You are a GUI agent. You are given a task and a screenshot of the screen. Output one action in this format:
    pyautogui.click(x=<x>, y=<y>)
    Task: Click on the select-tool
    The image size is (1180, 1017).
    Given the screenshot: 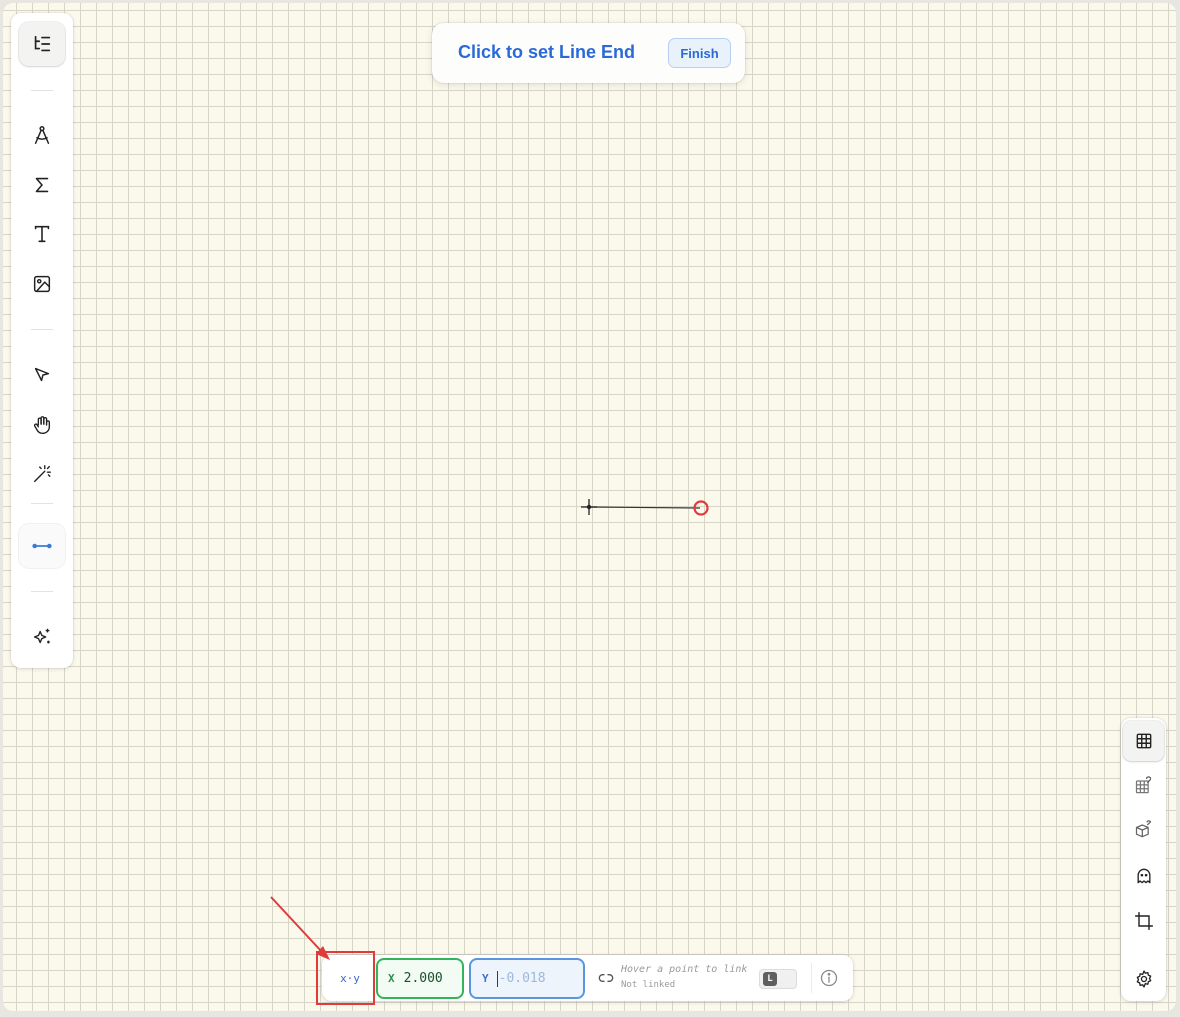 What is the action you would take?
    pyautogui.click(x=42, y=375)
    